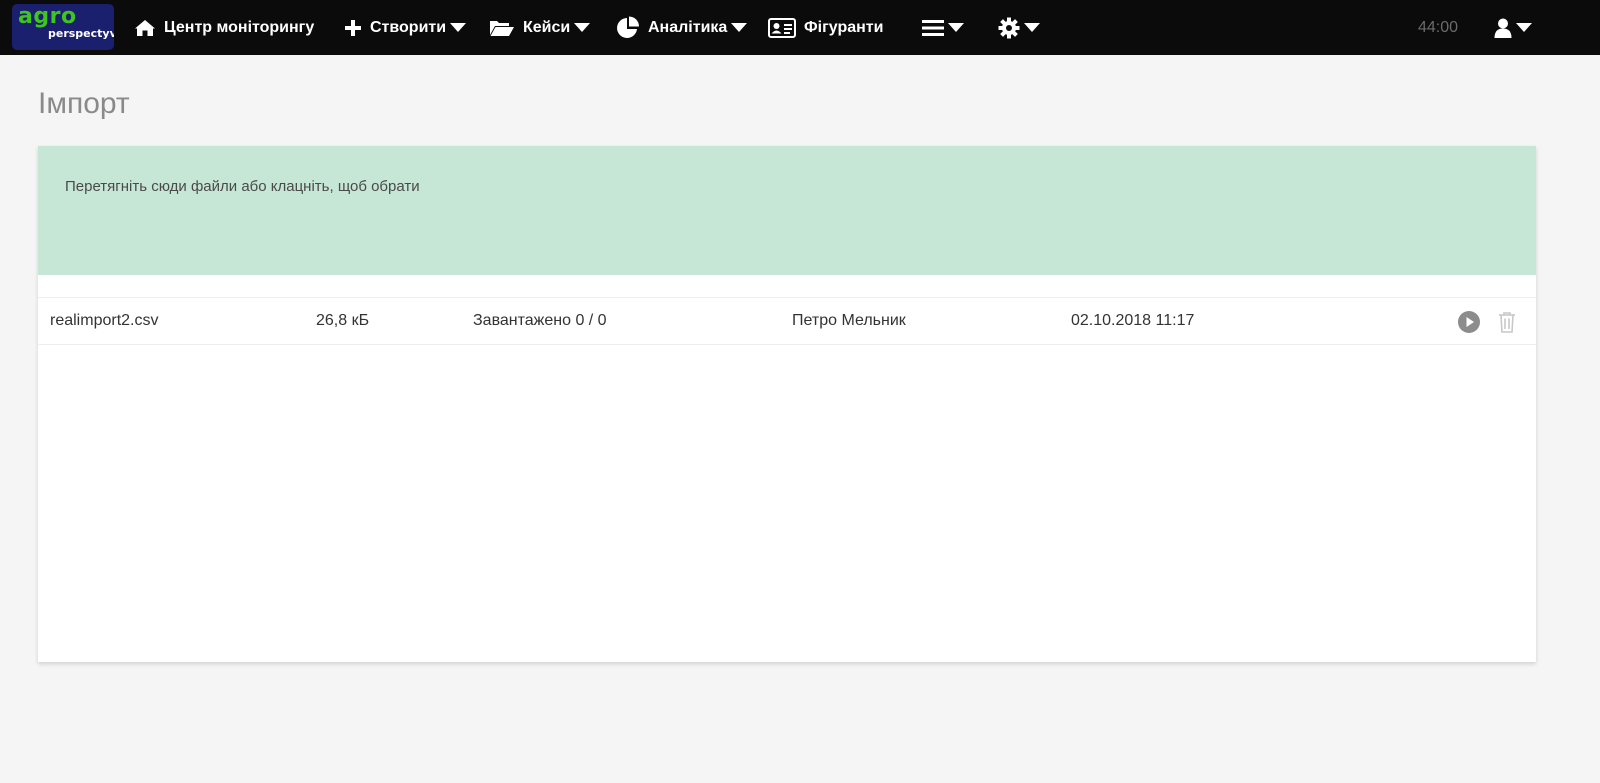  Describe the element at coordinates (782, 27) in the screenshot. I see `id-card-icon` at that location.